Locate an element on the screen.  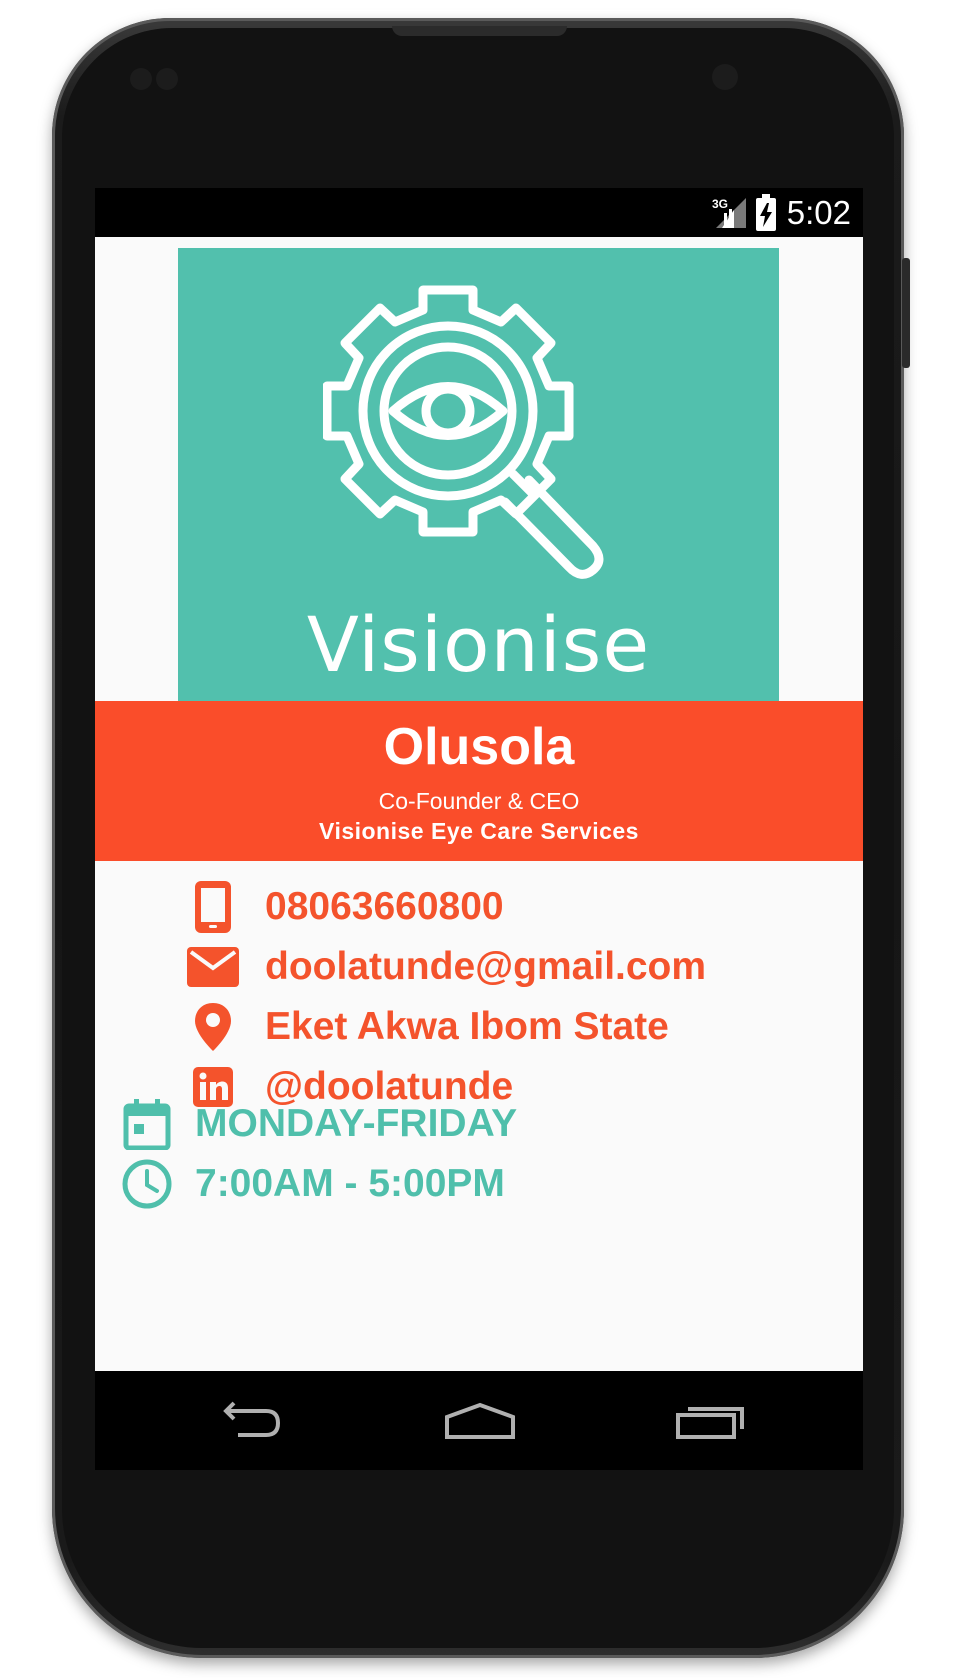
clock: 5:02 is located at coordinates (818, 212).